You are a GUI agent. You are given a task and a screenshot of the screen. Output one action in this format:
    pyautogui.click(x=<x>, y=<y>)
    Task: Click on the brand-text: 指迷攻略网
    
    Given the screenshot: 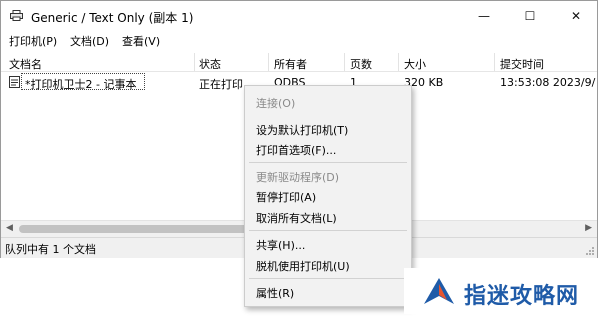 What is the action you would take?
    pyautogui.click(x=522, y=296)
    